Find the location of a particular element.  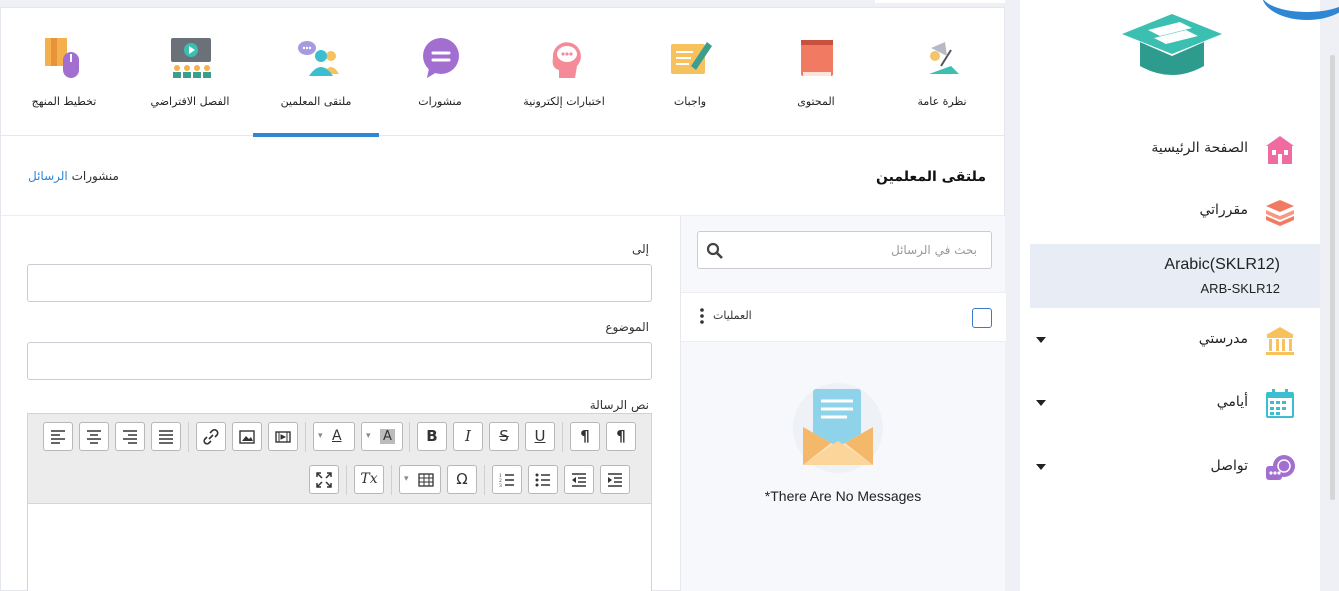

bullet-list-icon is located at coordinates (542, 480).